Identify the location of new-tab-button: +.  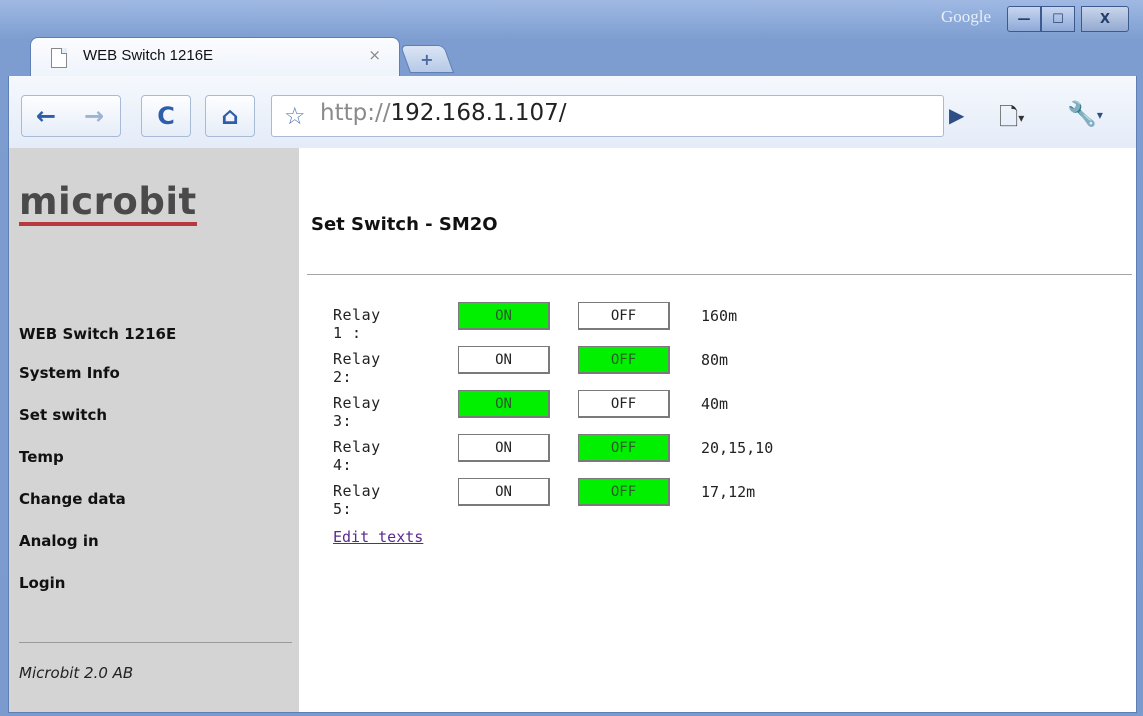
(427, 59).